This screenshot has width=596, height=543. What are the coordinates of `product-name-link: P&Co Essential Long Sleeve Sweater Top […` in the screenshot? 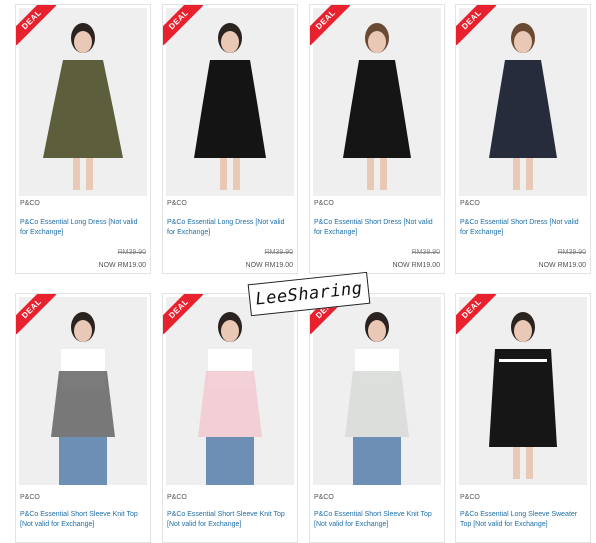 It's located at (523, 520).